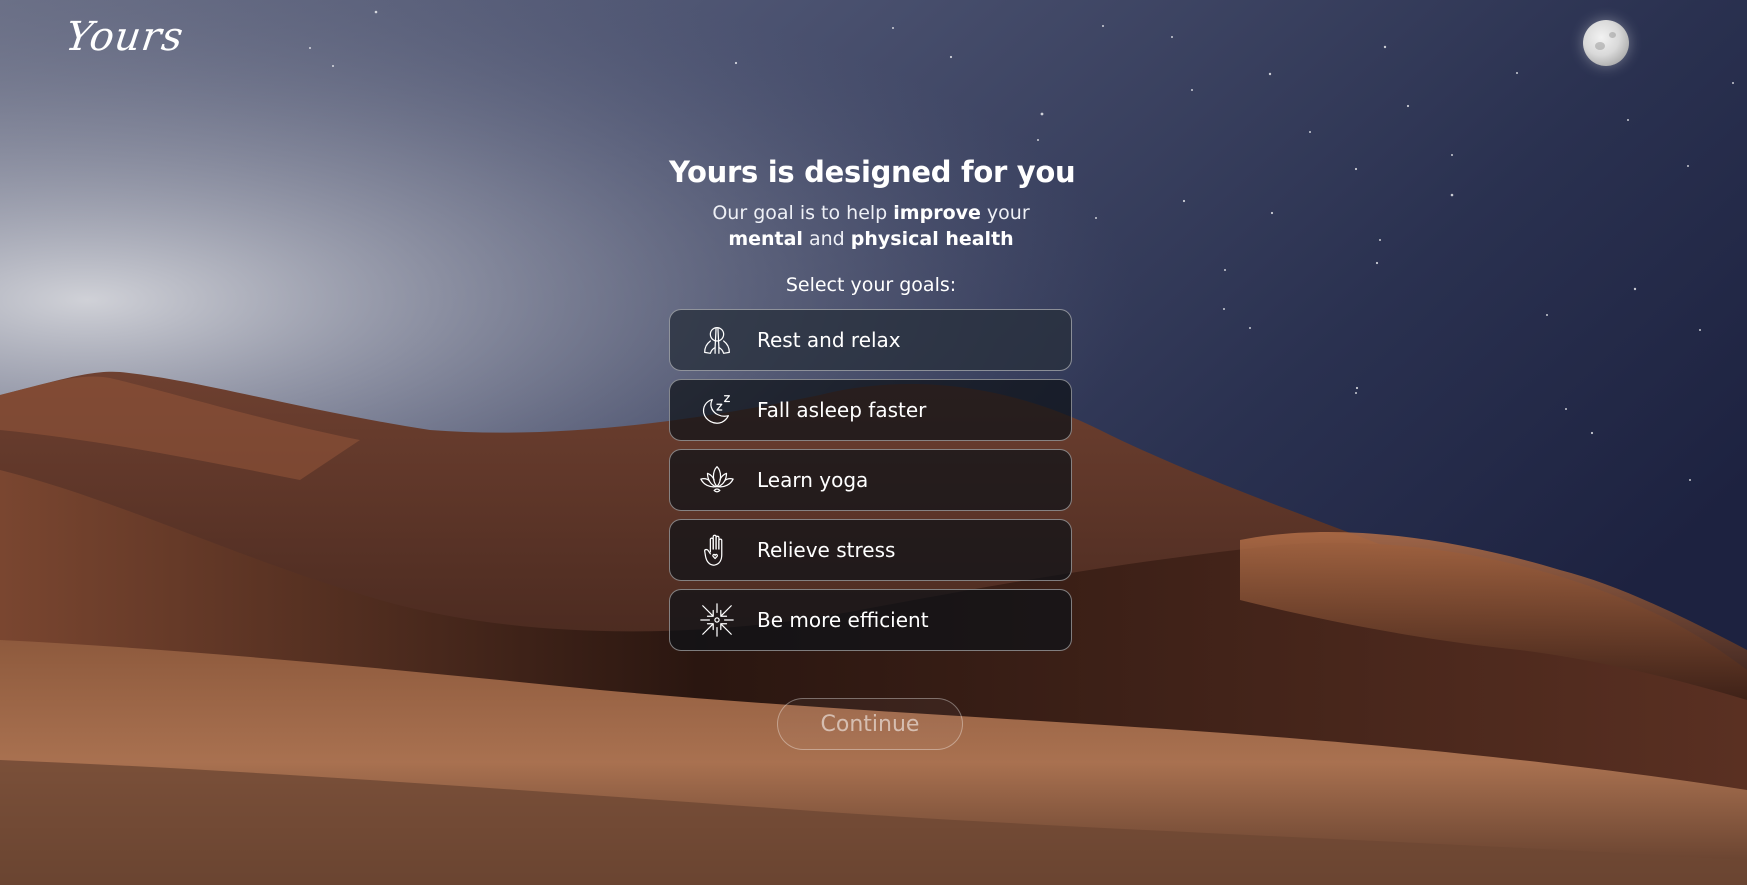 The height and width of the screenshot is (885, 1747). I want to click on focus-arrows-icon, so click(717, 620).